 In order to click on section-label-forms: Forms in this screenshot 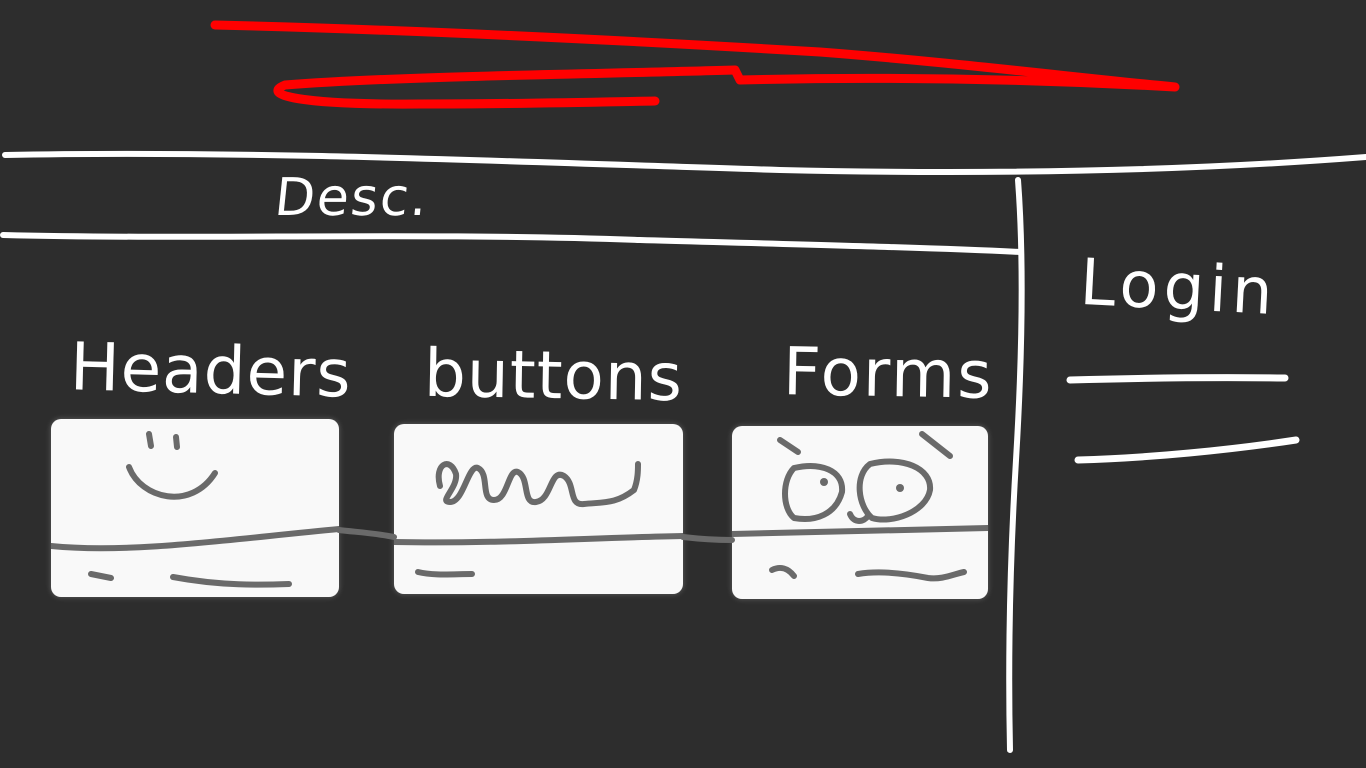, I will do `click(888, 373)`.